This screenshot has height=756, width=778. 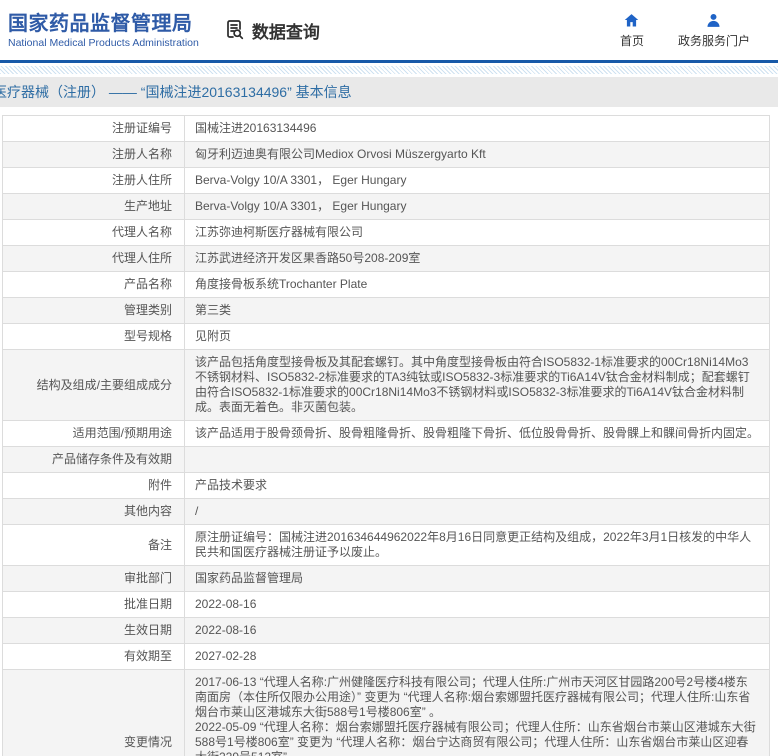 What do you see at coordinates (93, 511) in the screenshot?
I see `row-label: 其他内容` at bounding box center [93, 511].